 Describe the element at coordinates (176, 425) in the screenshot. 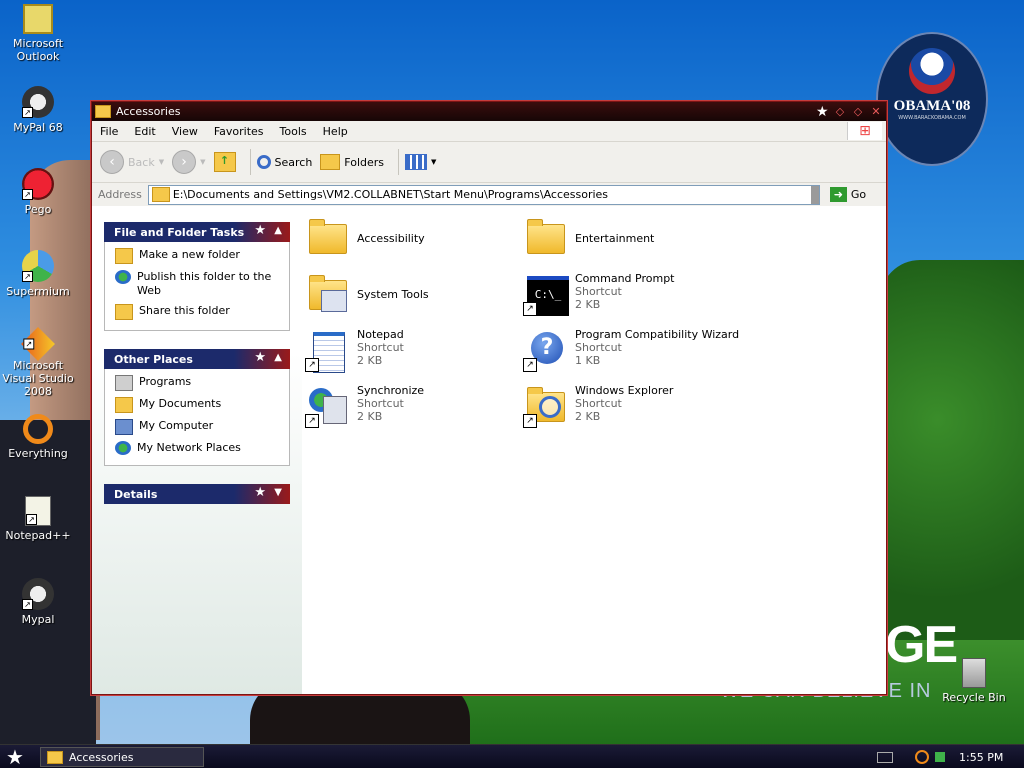

I see `place-label: My Computer` at that location.